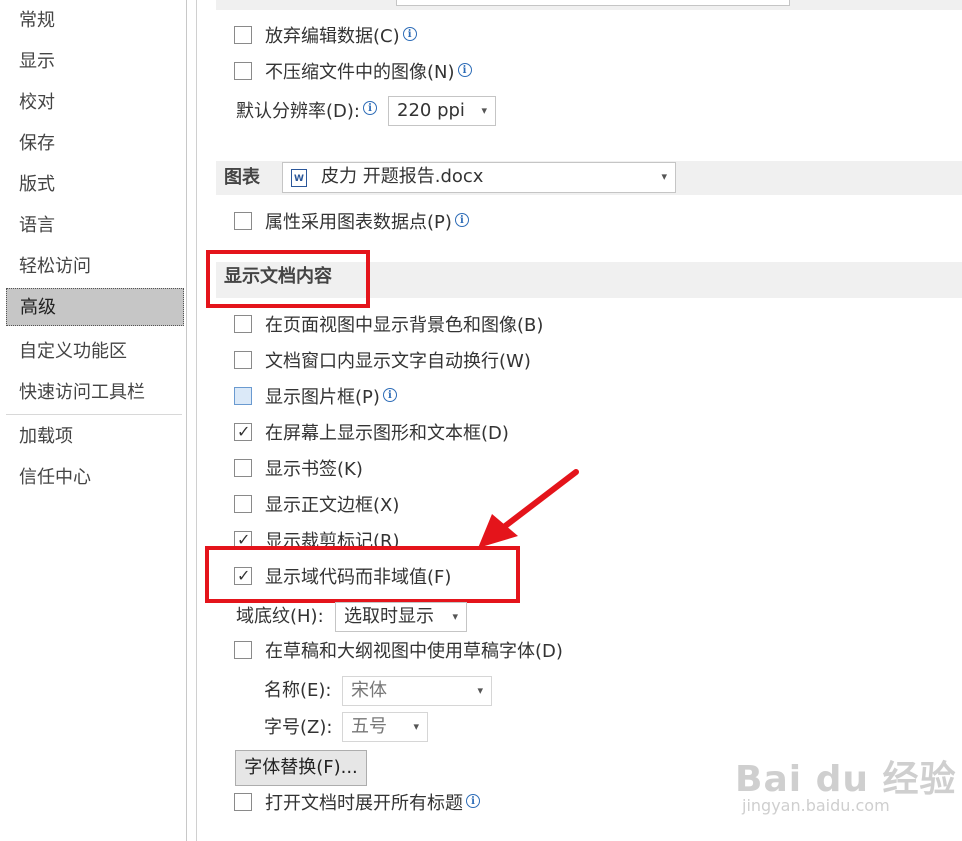 The width and height of the screenshot is (962, 841). Describe the element at coordinates (298, 727) in the screenshot. I see `font-size-label: 字号(Z):` at that location.